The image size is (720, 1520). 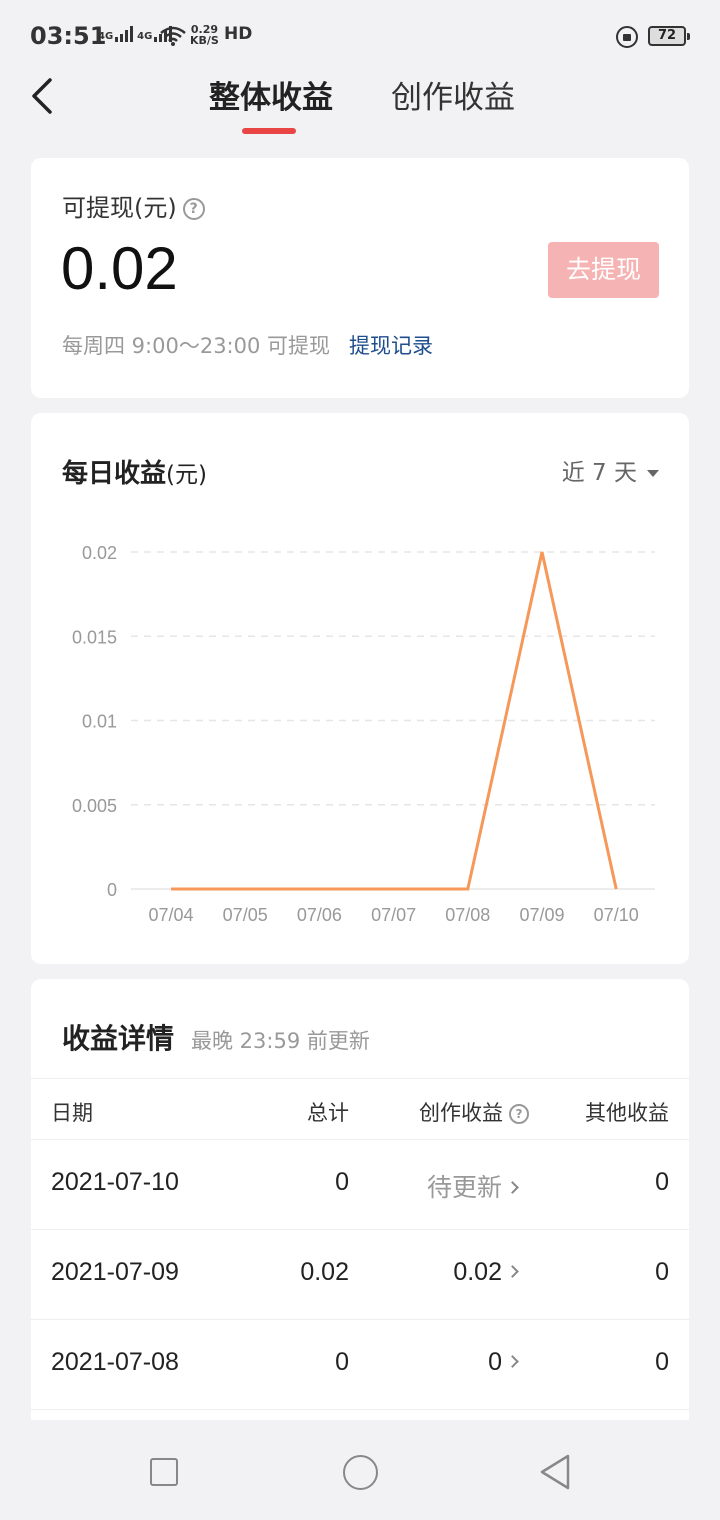 I want to click on withdraw-card: 可提现(元)? 0.02 去提现 每周四 9:00～23:00 可提现 提现记录, so click(x=360, y=278).